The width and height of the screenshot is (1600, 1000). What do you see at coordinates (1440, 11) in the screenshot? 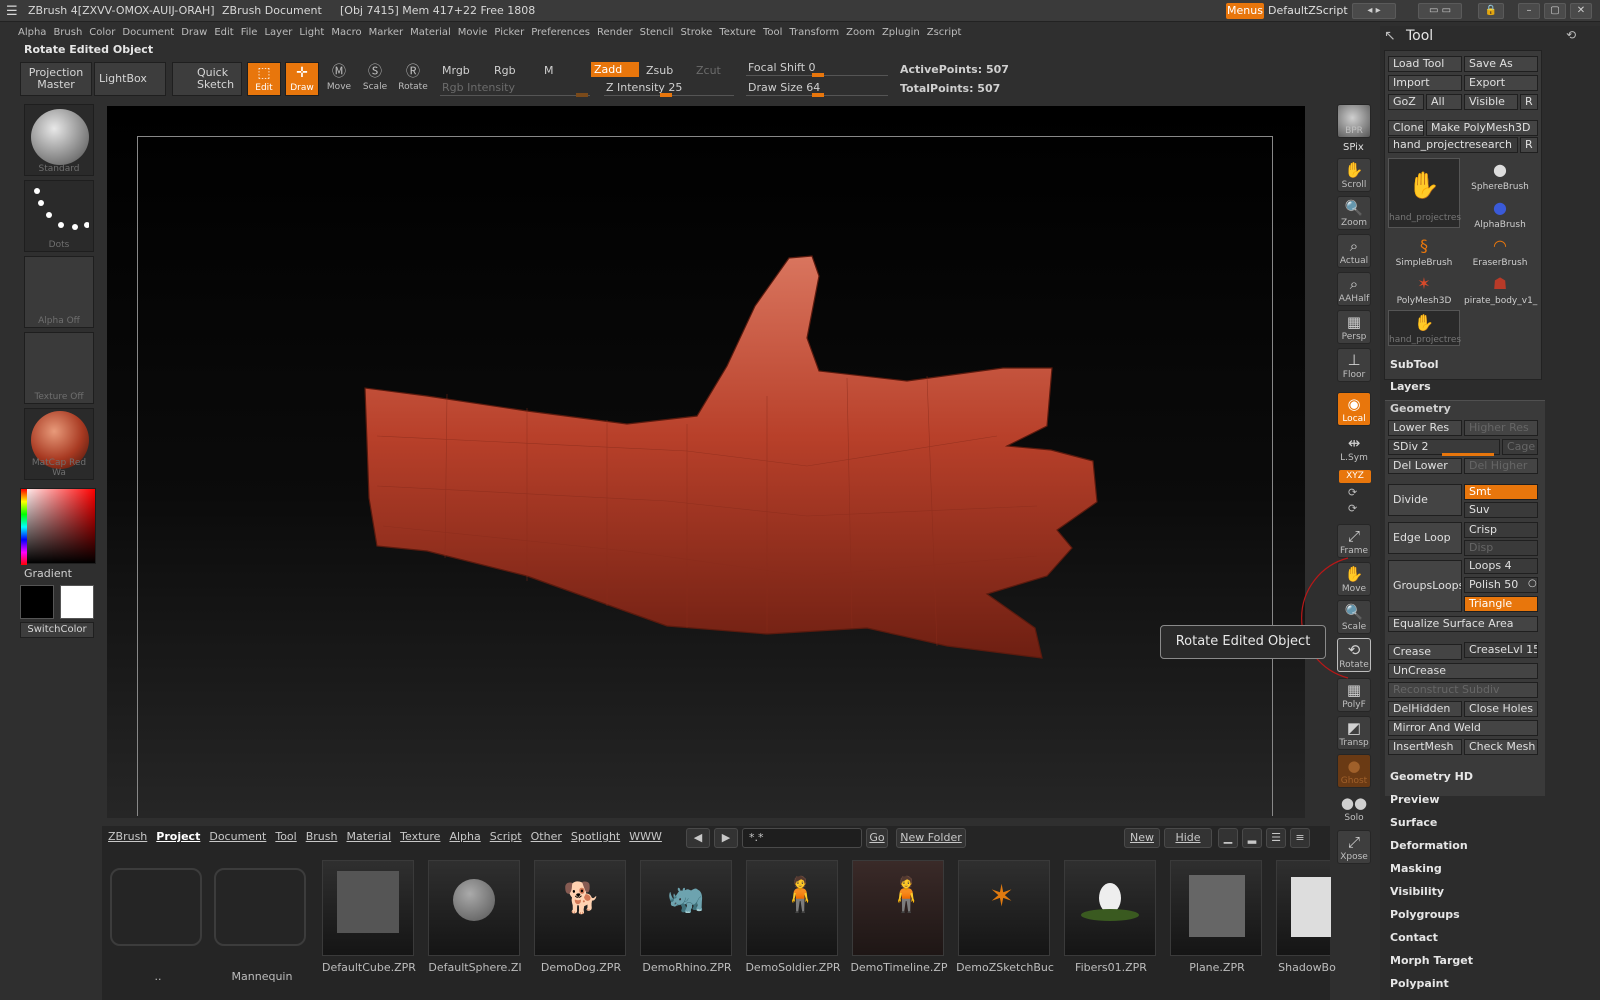
I see `interface-layout-control: ▭ ▭` at bounding box center [1440, 11].